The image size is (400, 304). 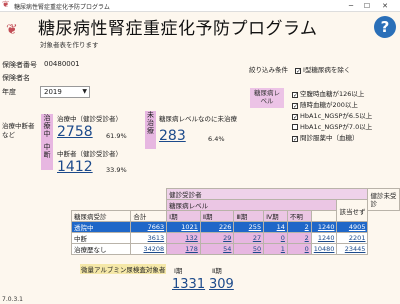 I want to click on col-unknown: 不明, so click(x=299, y=216).